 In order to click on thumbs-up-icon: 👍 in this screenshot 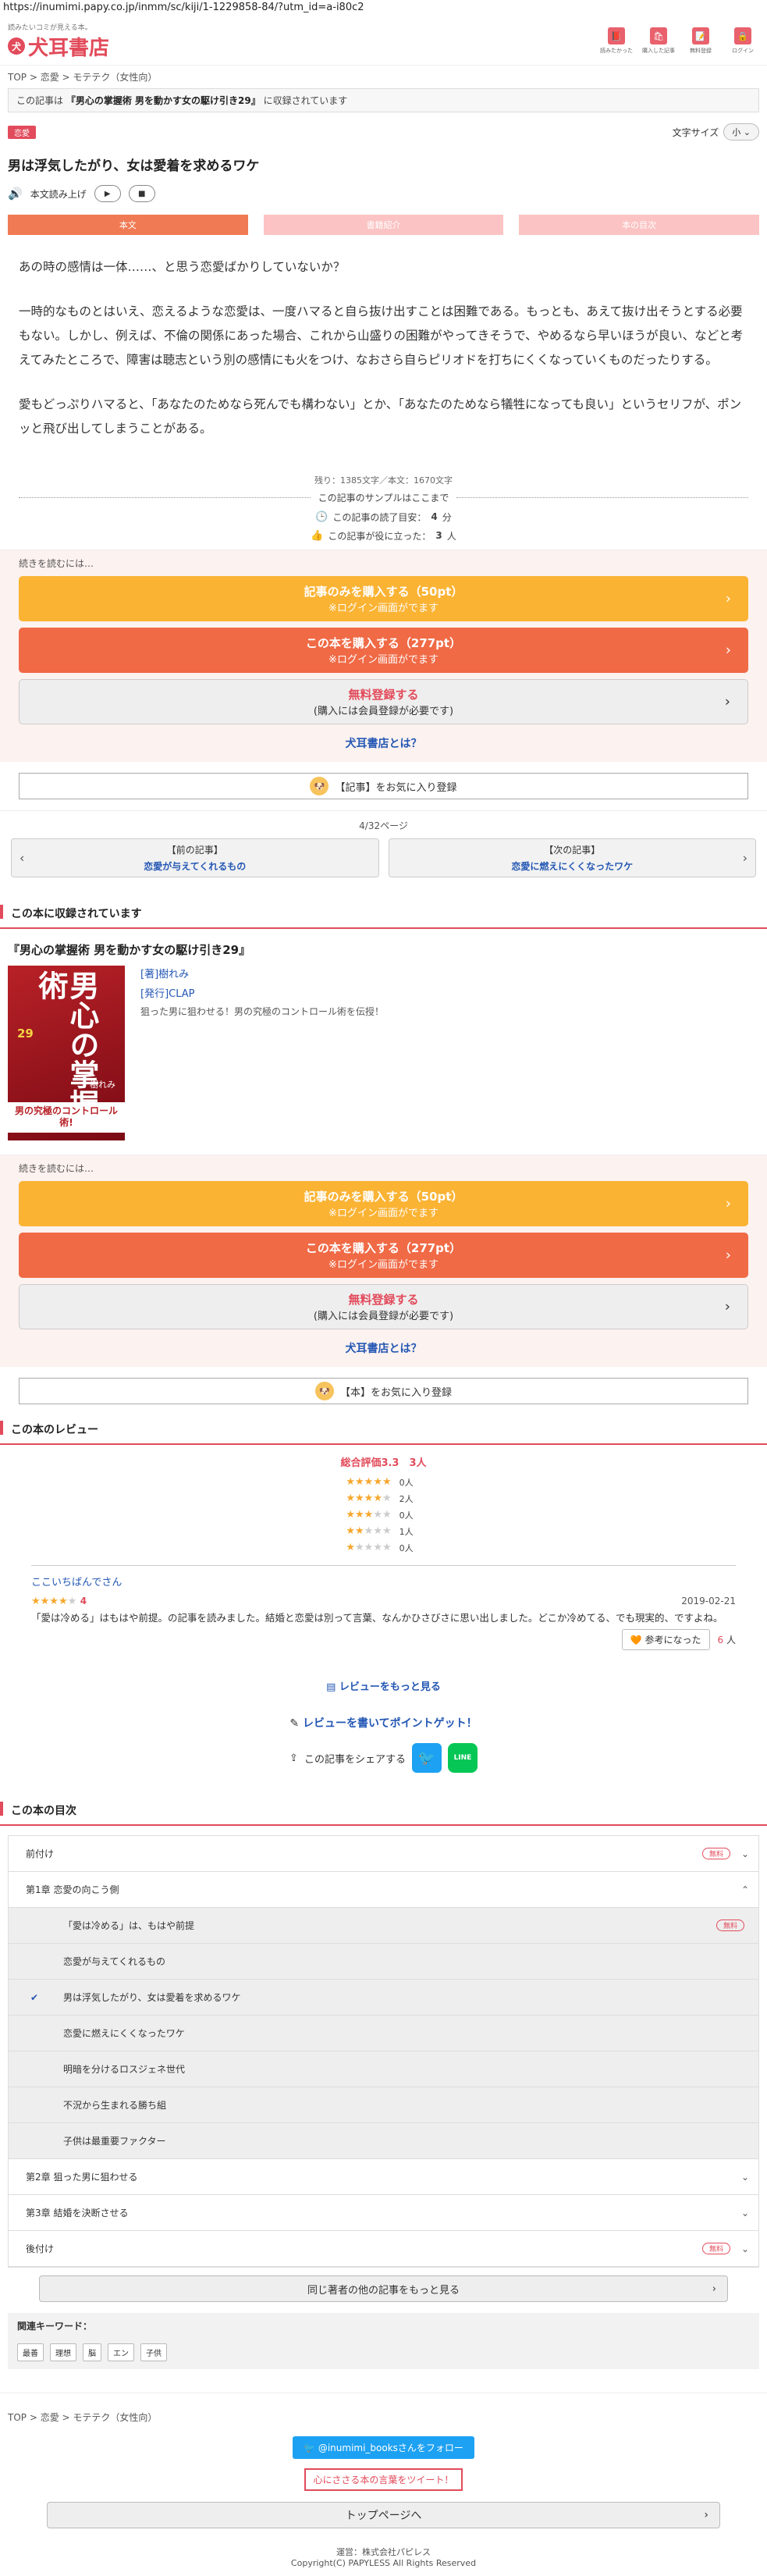, I will do `click(317, 535)`.